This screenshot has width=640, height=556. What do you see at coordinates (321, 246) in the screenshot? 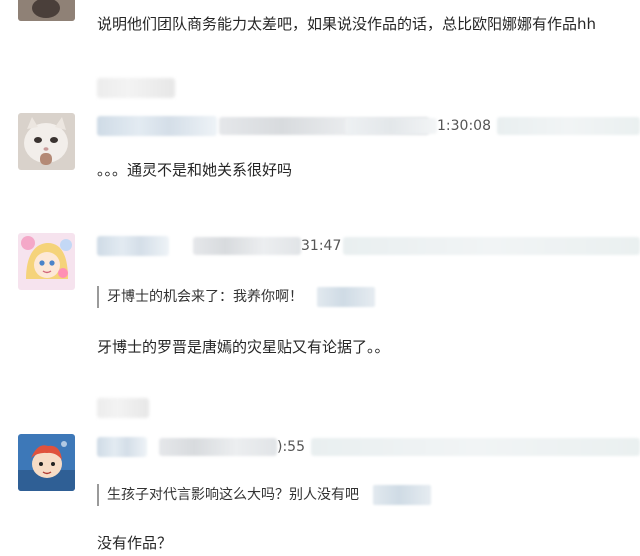
I see `comment-time: 31:47` at bounding box center [321, 246].